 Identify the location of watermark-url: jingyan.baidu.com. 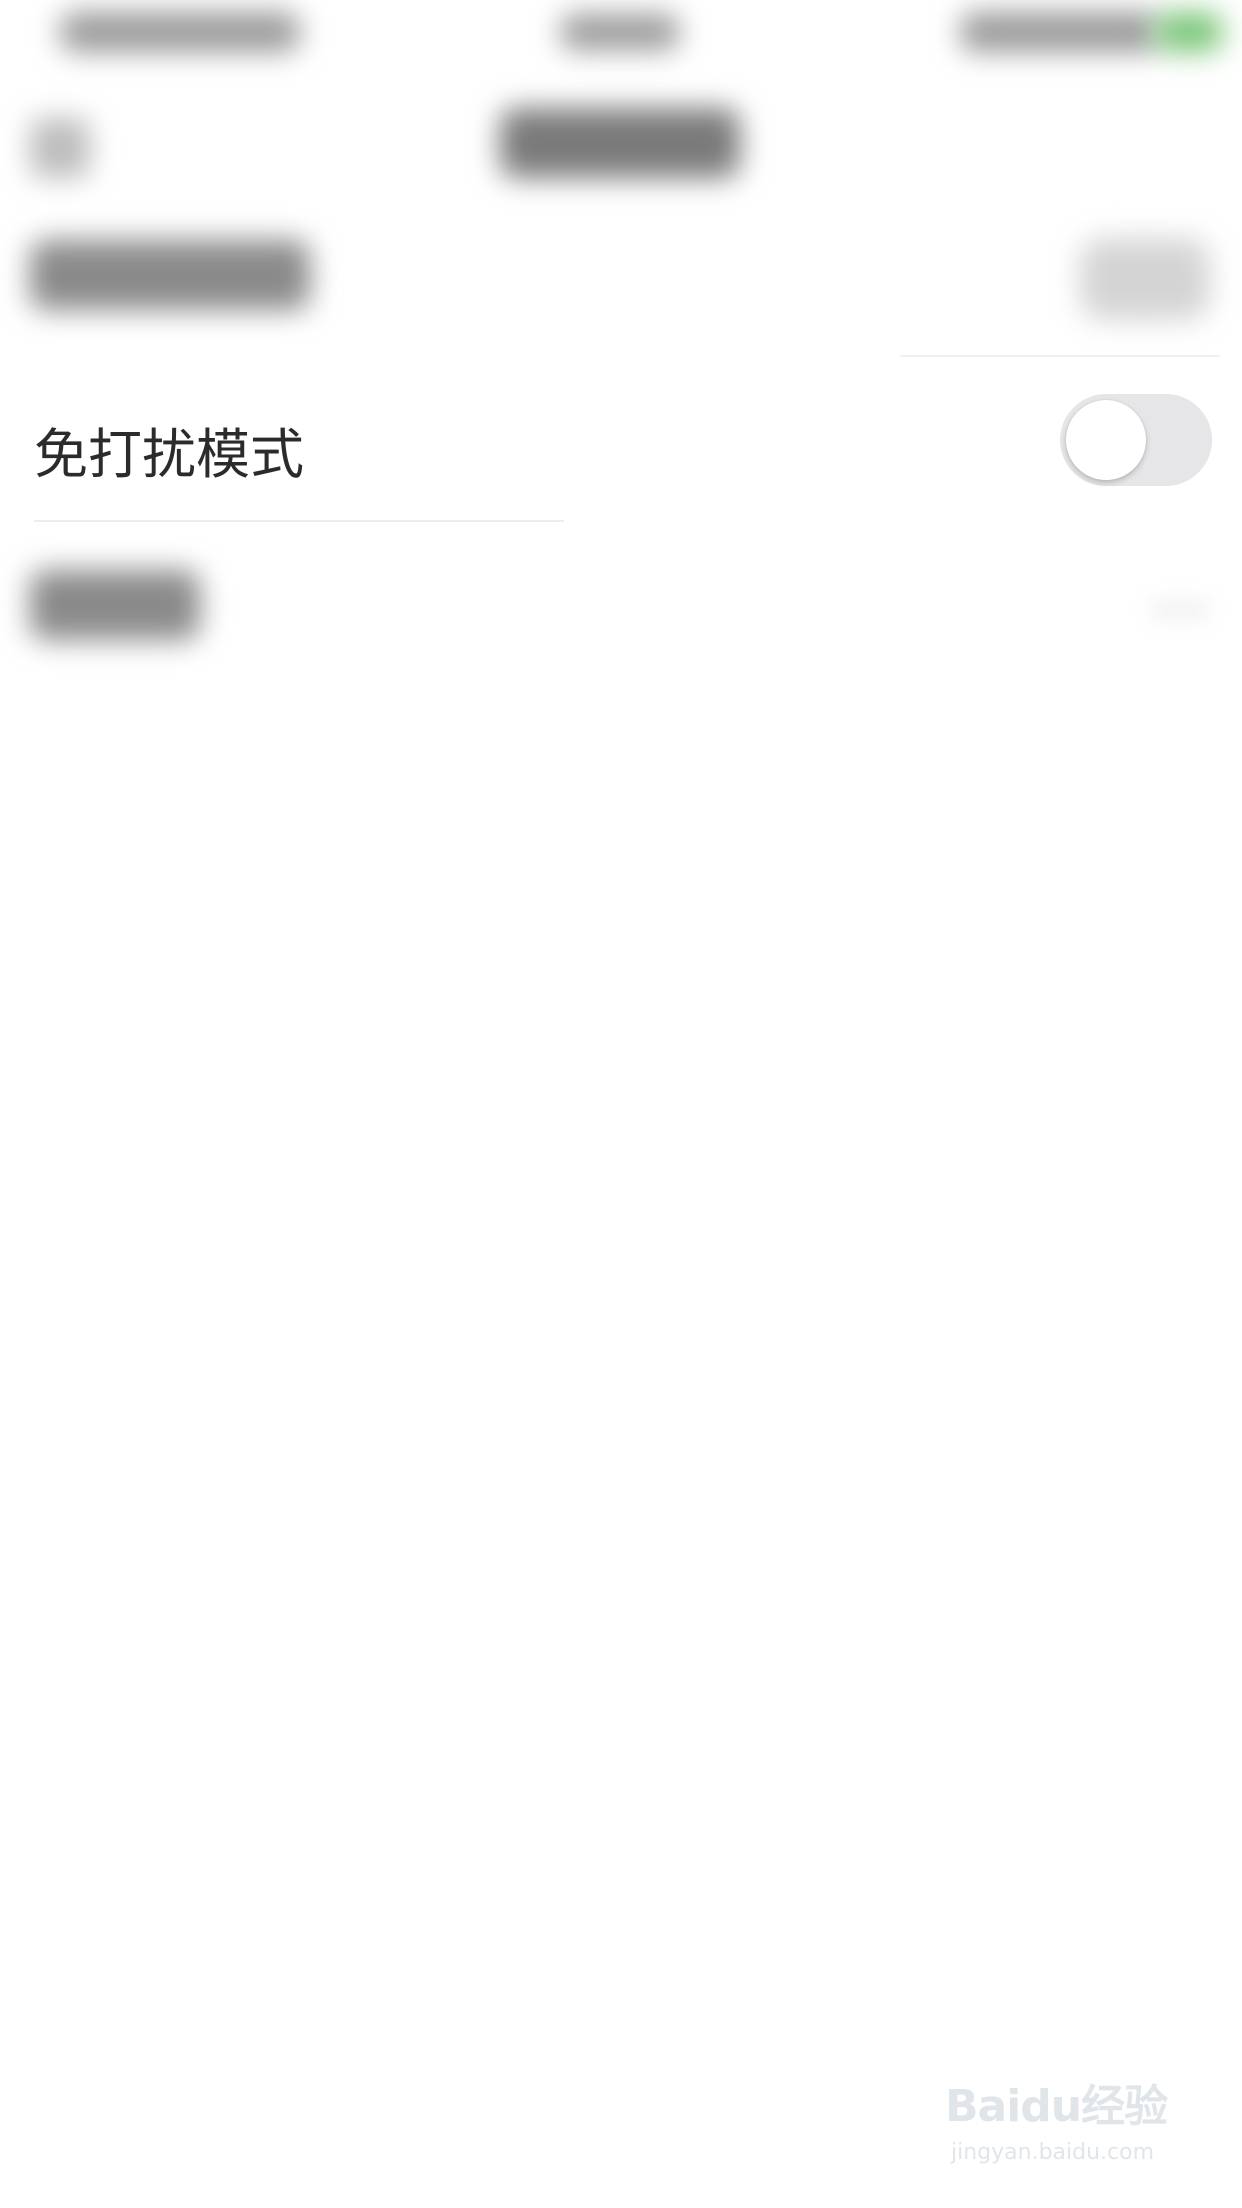
(1053, 2152).